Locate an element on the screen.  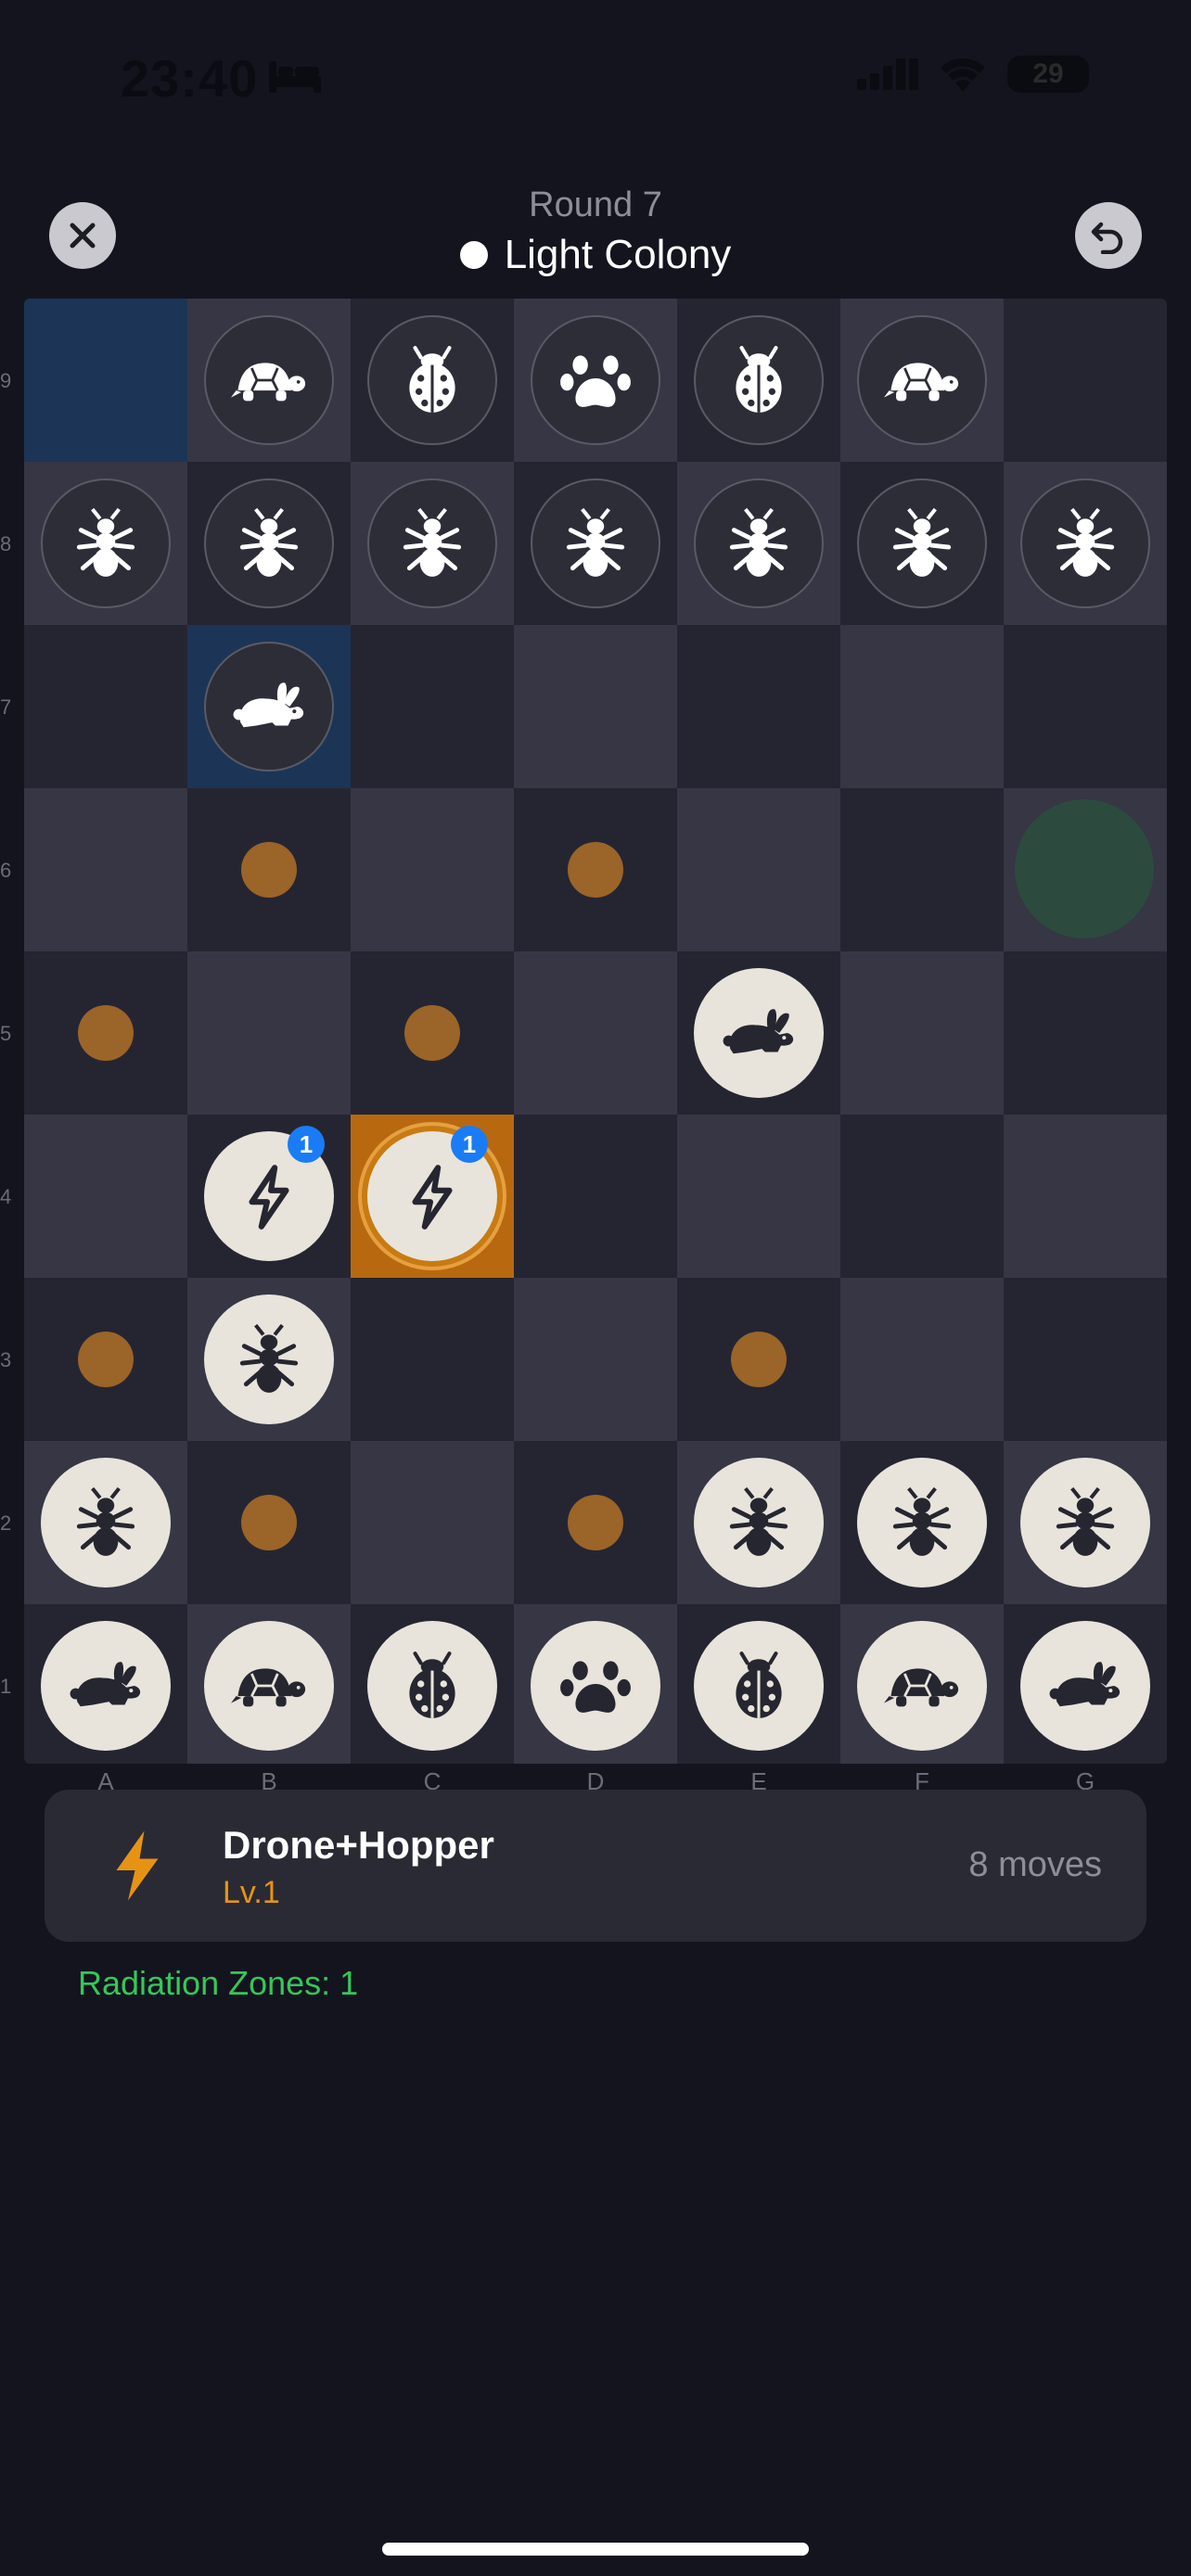
board-cell-D3 is located at coordinates (595, 1359).